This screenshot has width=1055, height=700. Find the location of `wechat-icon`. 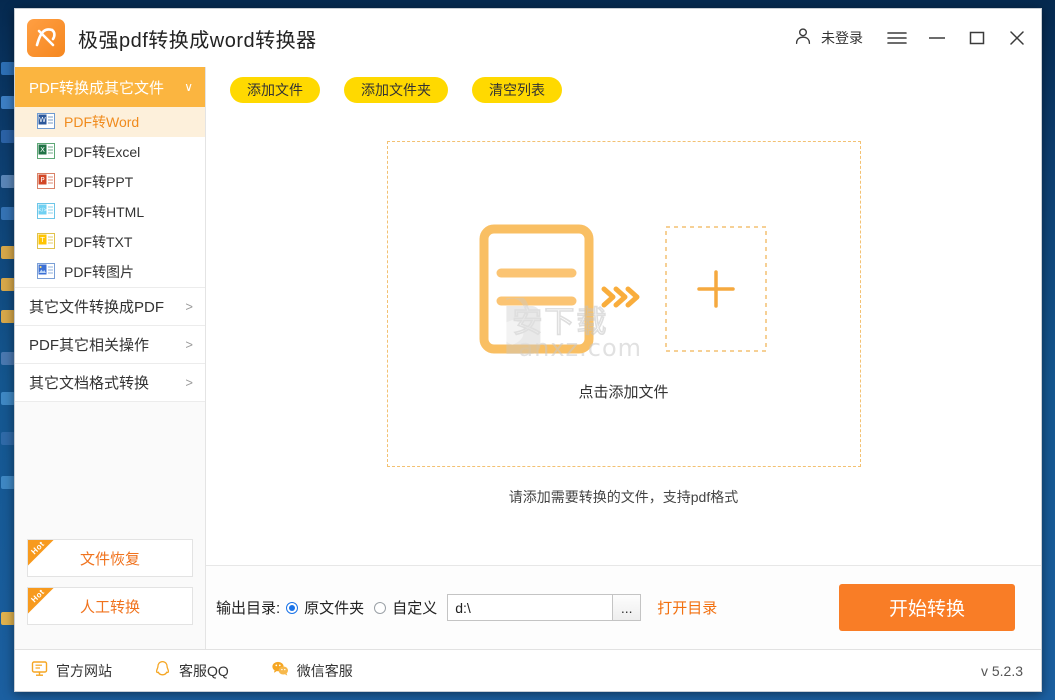

wechat-icon is located at coordinates (280, 671).